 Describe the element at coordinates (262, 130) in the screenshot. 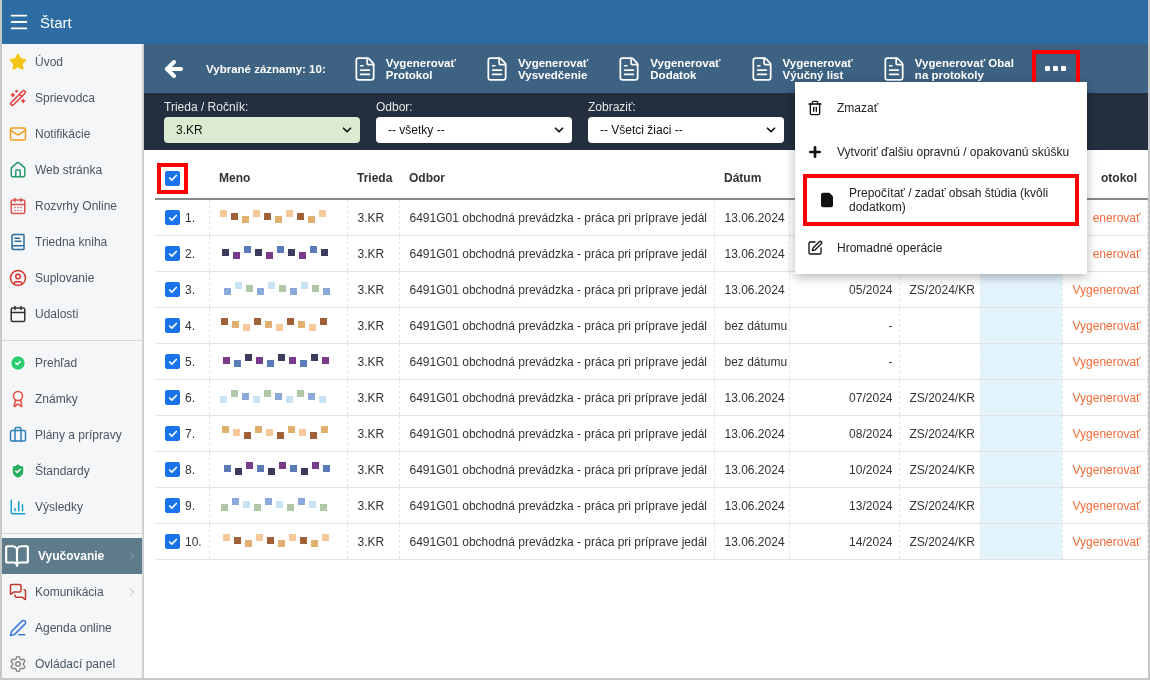

I see `filter-select: 3.KR` at that location.